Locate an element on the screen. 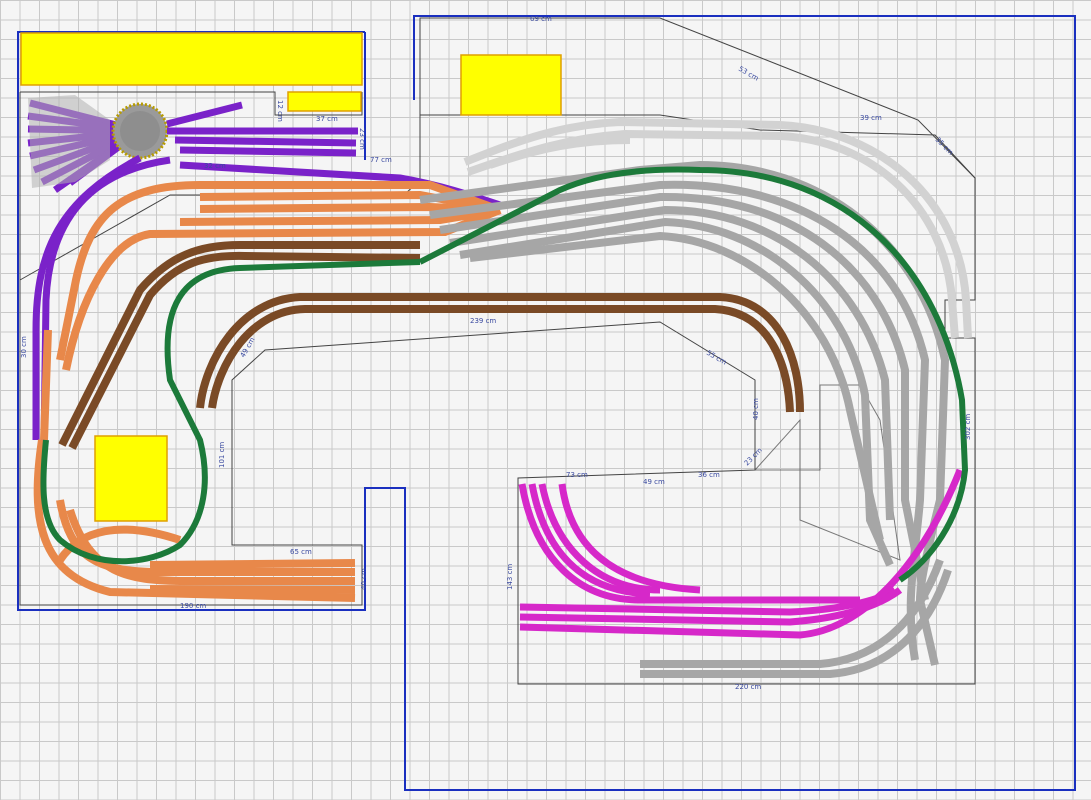 The width and height of the screenshot is (1091, 800). dim-label: 65 cm is located at coordinates (301, 552).